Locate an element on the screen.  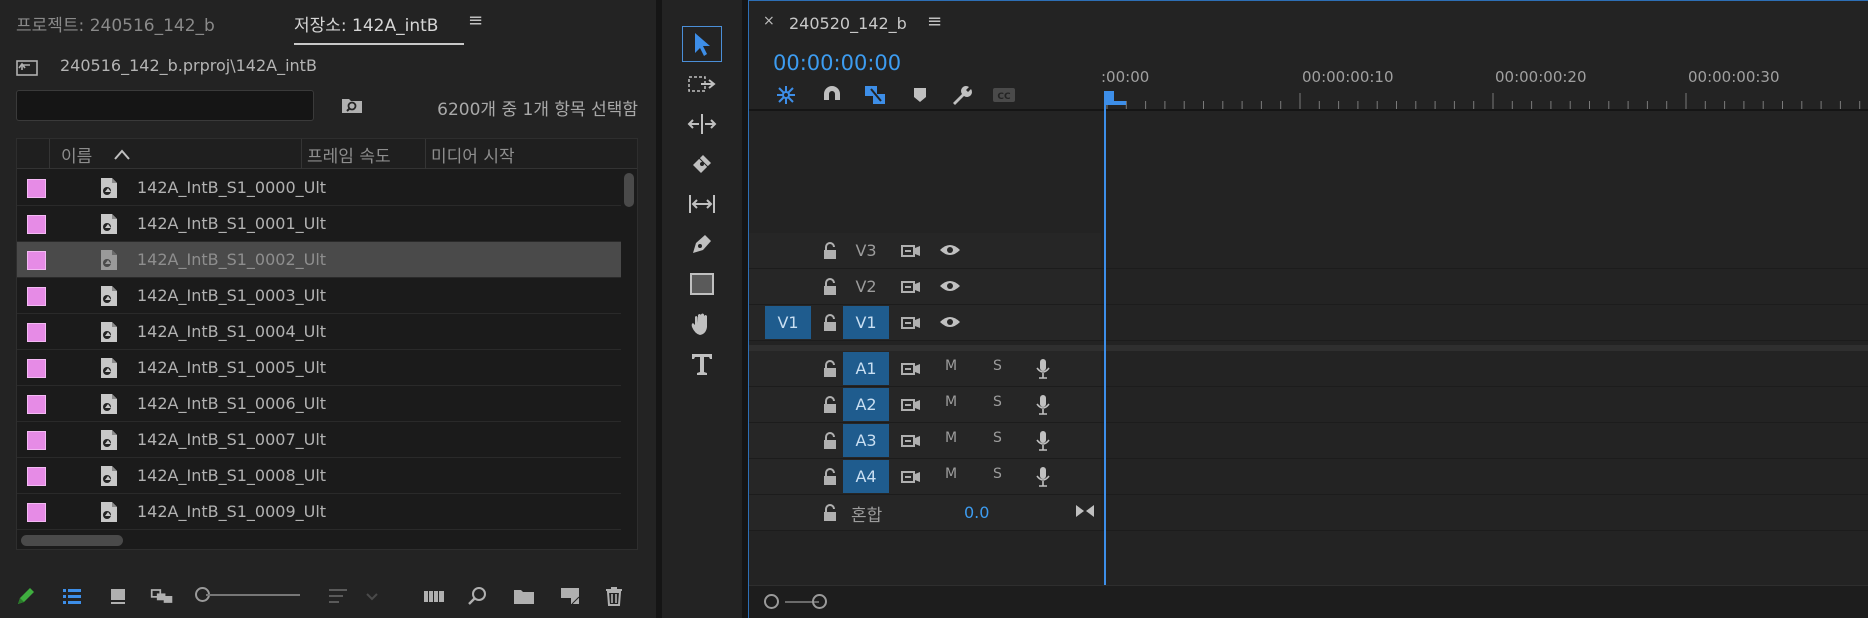
automate-to-sequence-icon is located at coordinates (434, 596).